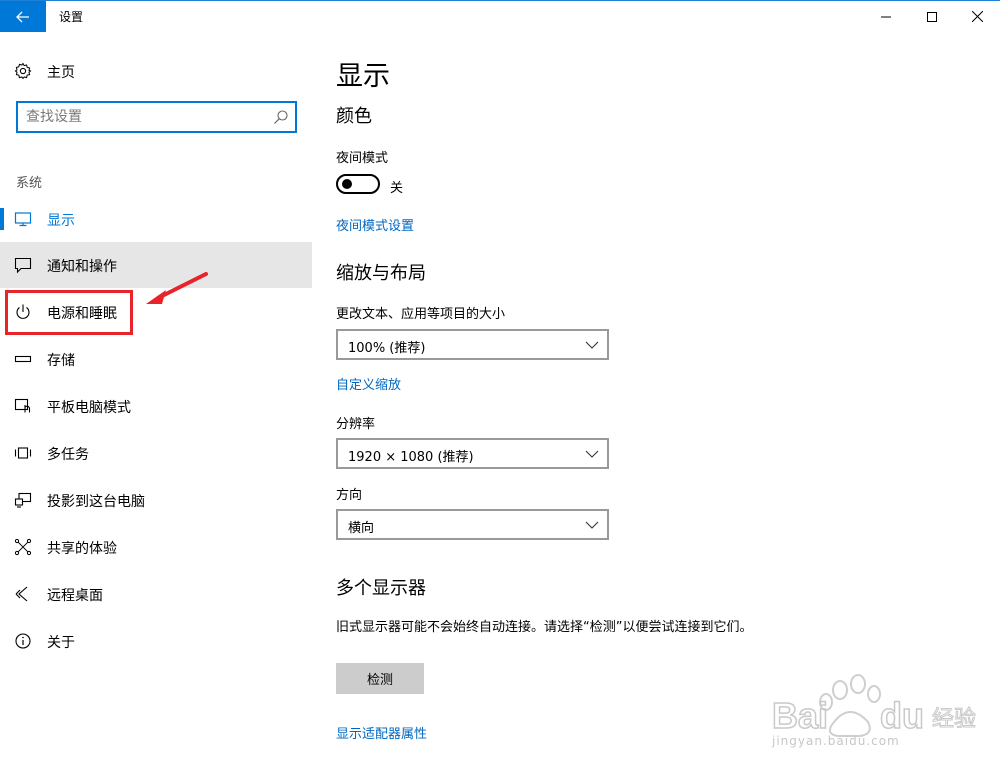  Describe the element at coordinates (361, 528) in the screenshot. I see `orientation-dropdown-value: 横向` at that location.